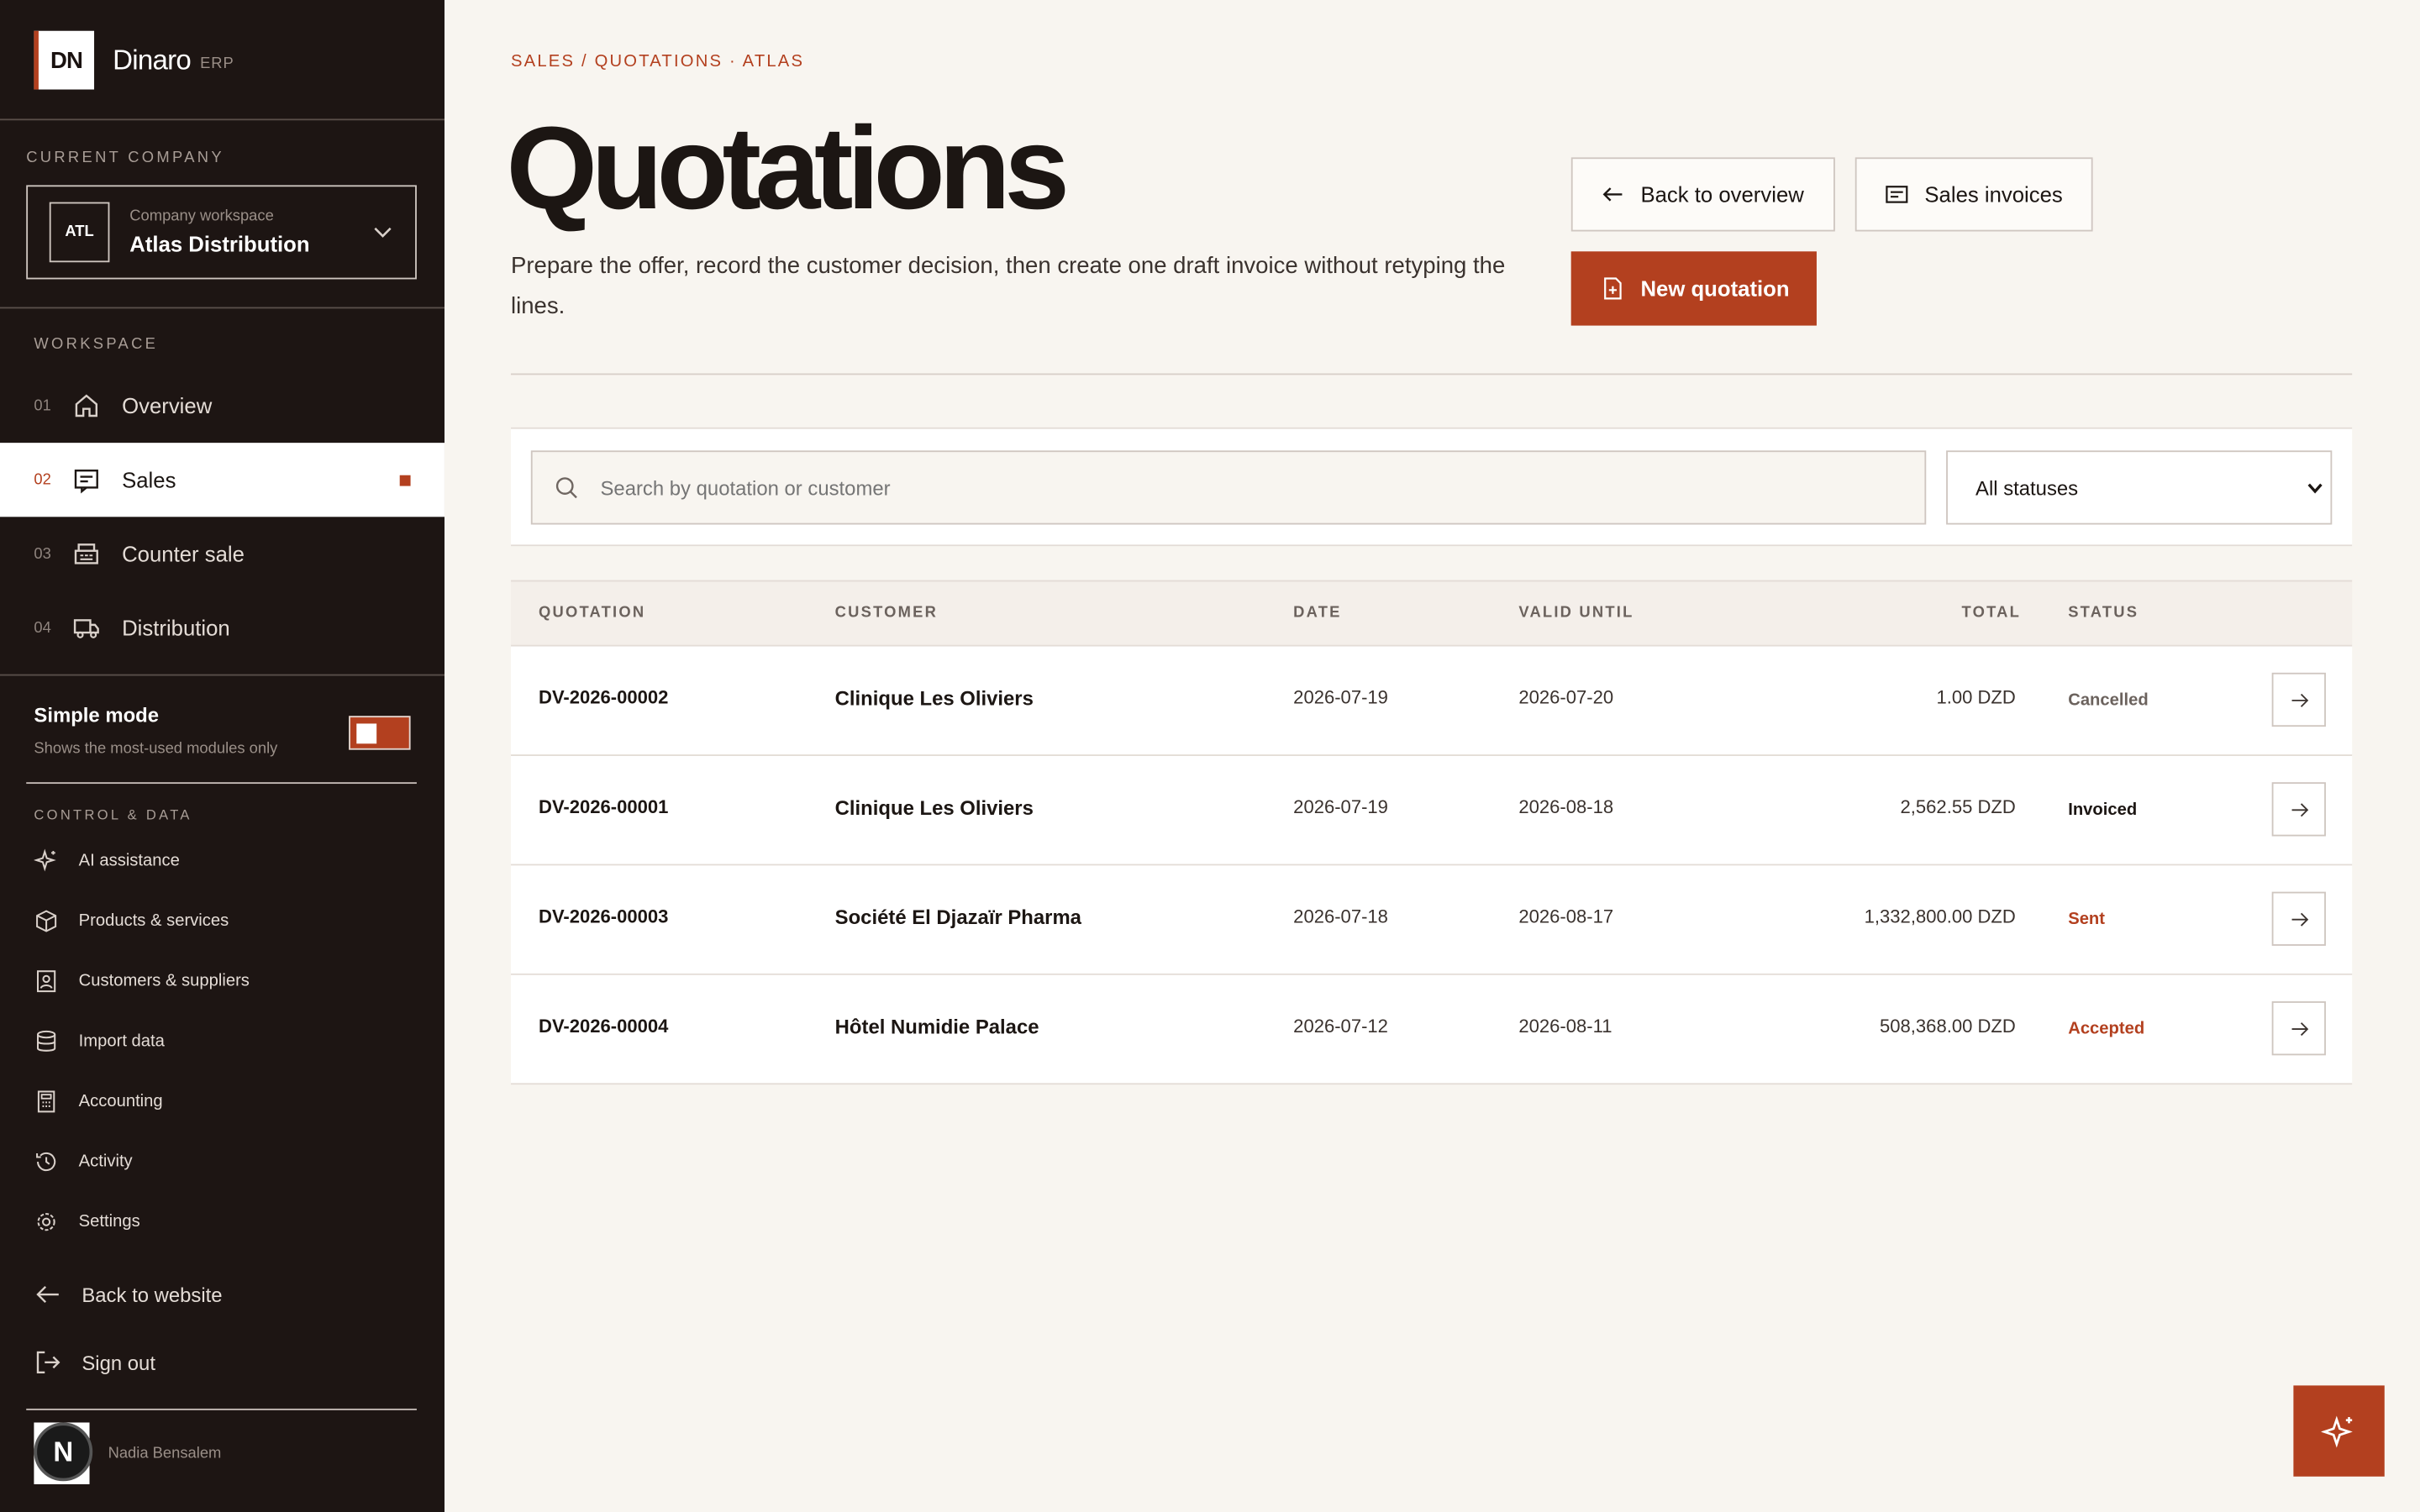 This screenshot has width=2420, height=1512. Describe the element at coordinates (223, 1294) in the screenshot. I see `back-to-website-link: Back to website` at that location.